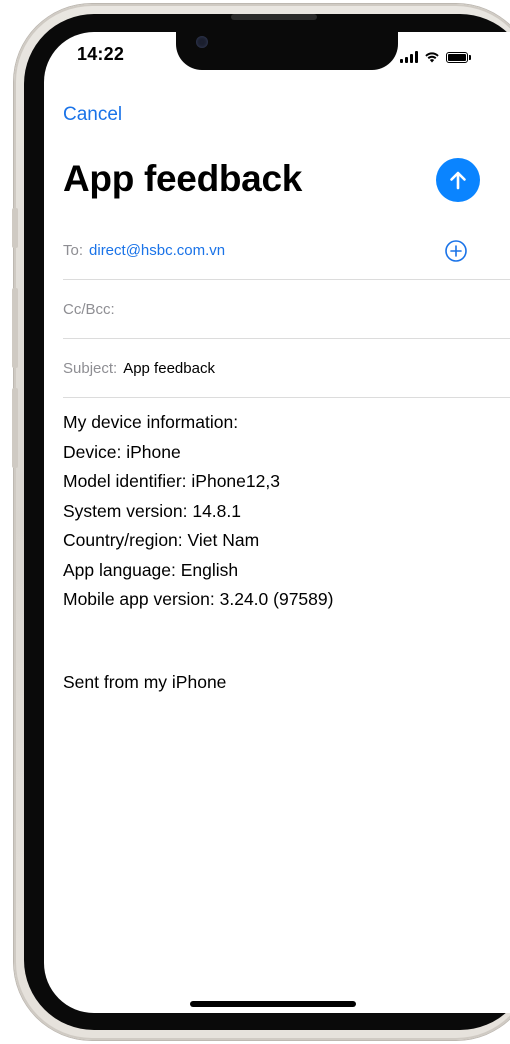 This screenshot has width=510, height=1044. Describe the element at coordinates (15, 328) in the screenshot. I see `volume-up-button` at that location.